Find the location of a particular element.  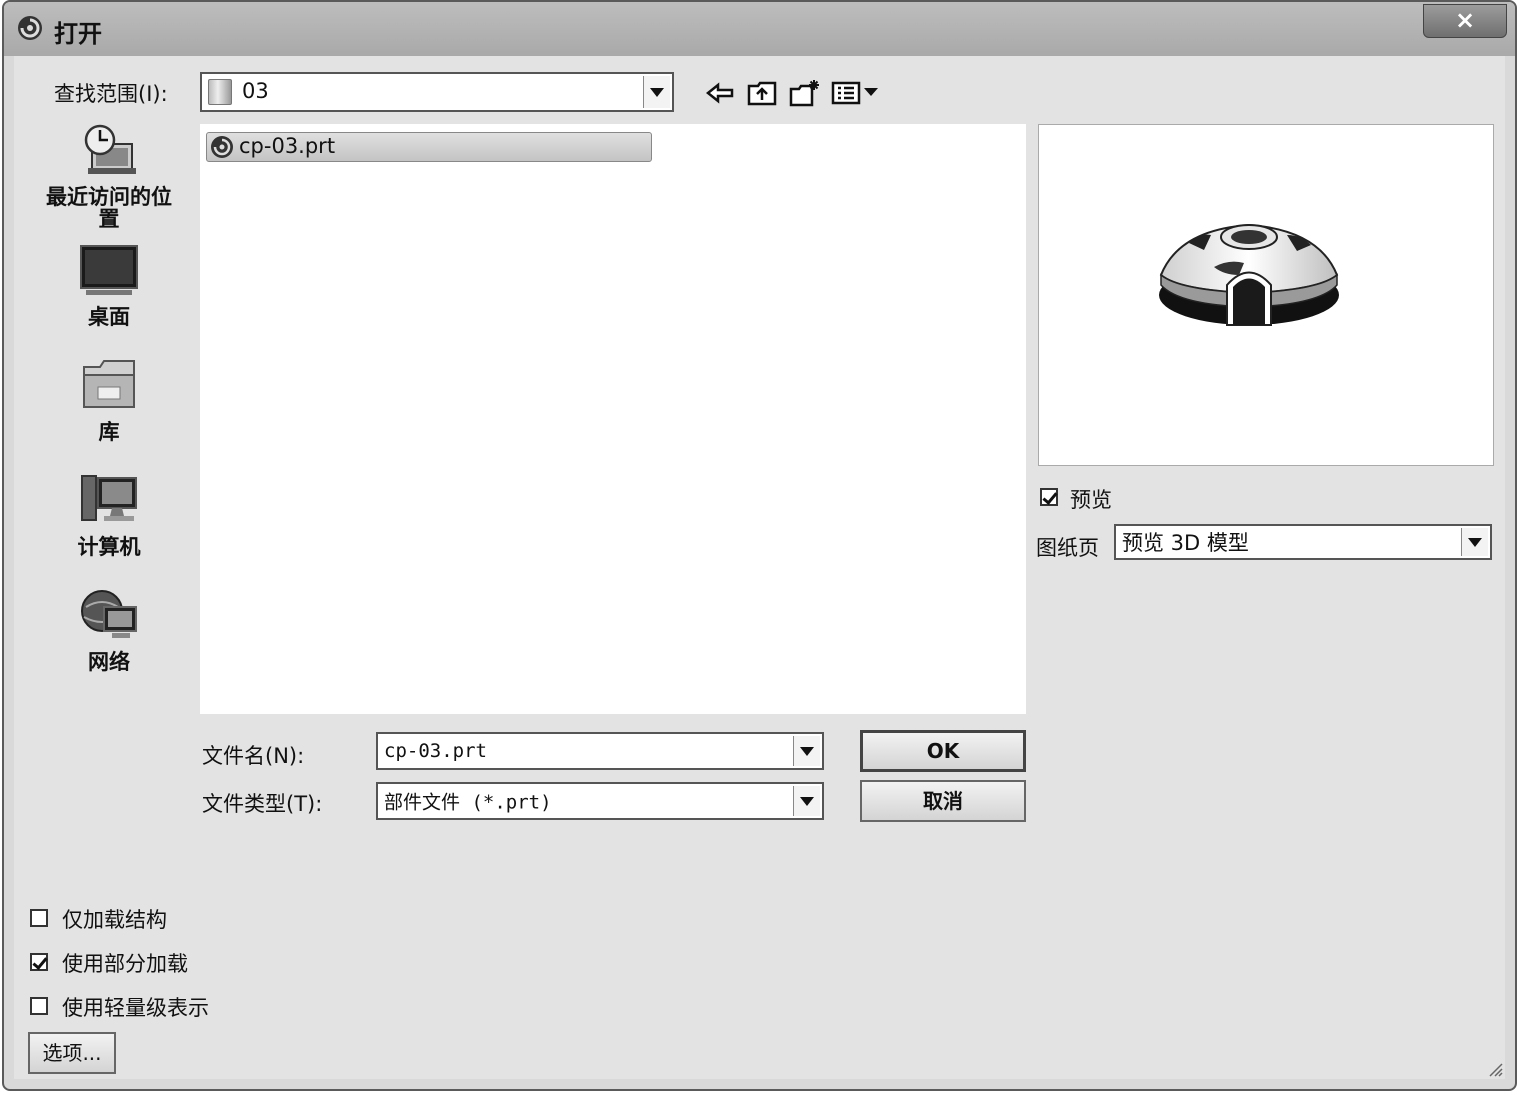

ok-button: OK is located at coordinates (943, 751).